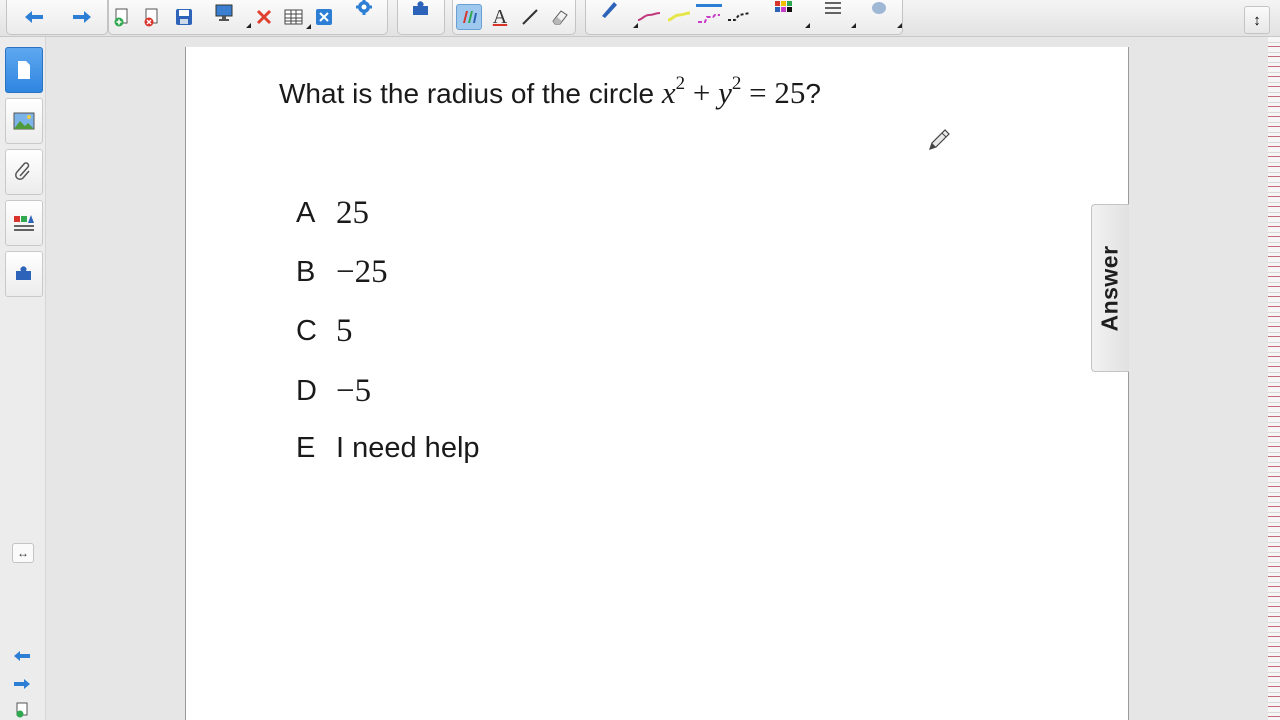 The width and height of the screenshot is (1280, 720). What do you see at coordinates (813, 93) in the screenshot?
I see `question-suffix: ?` at bounding box center [813, 93].